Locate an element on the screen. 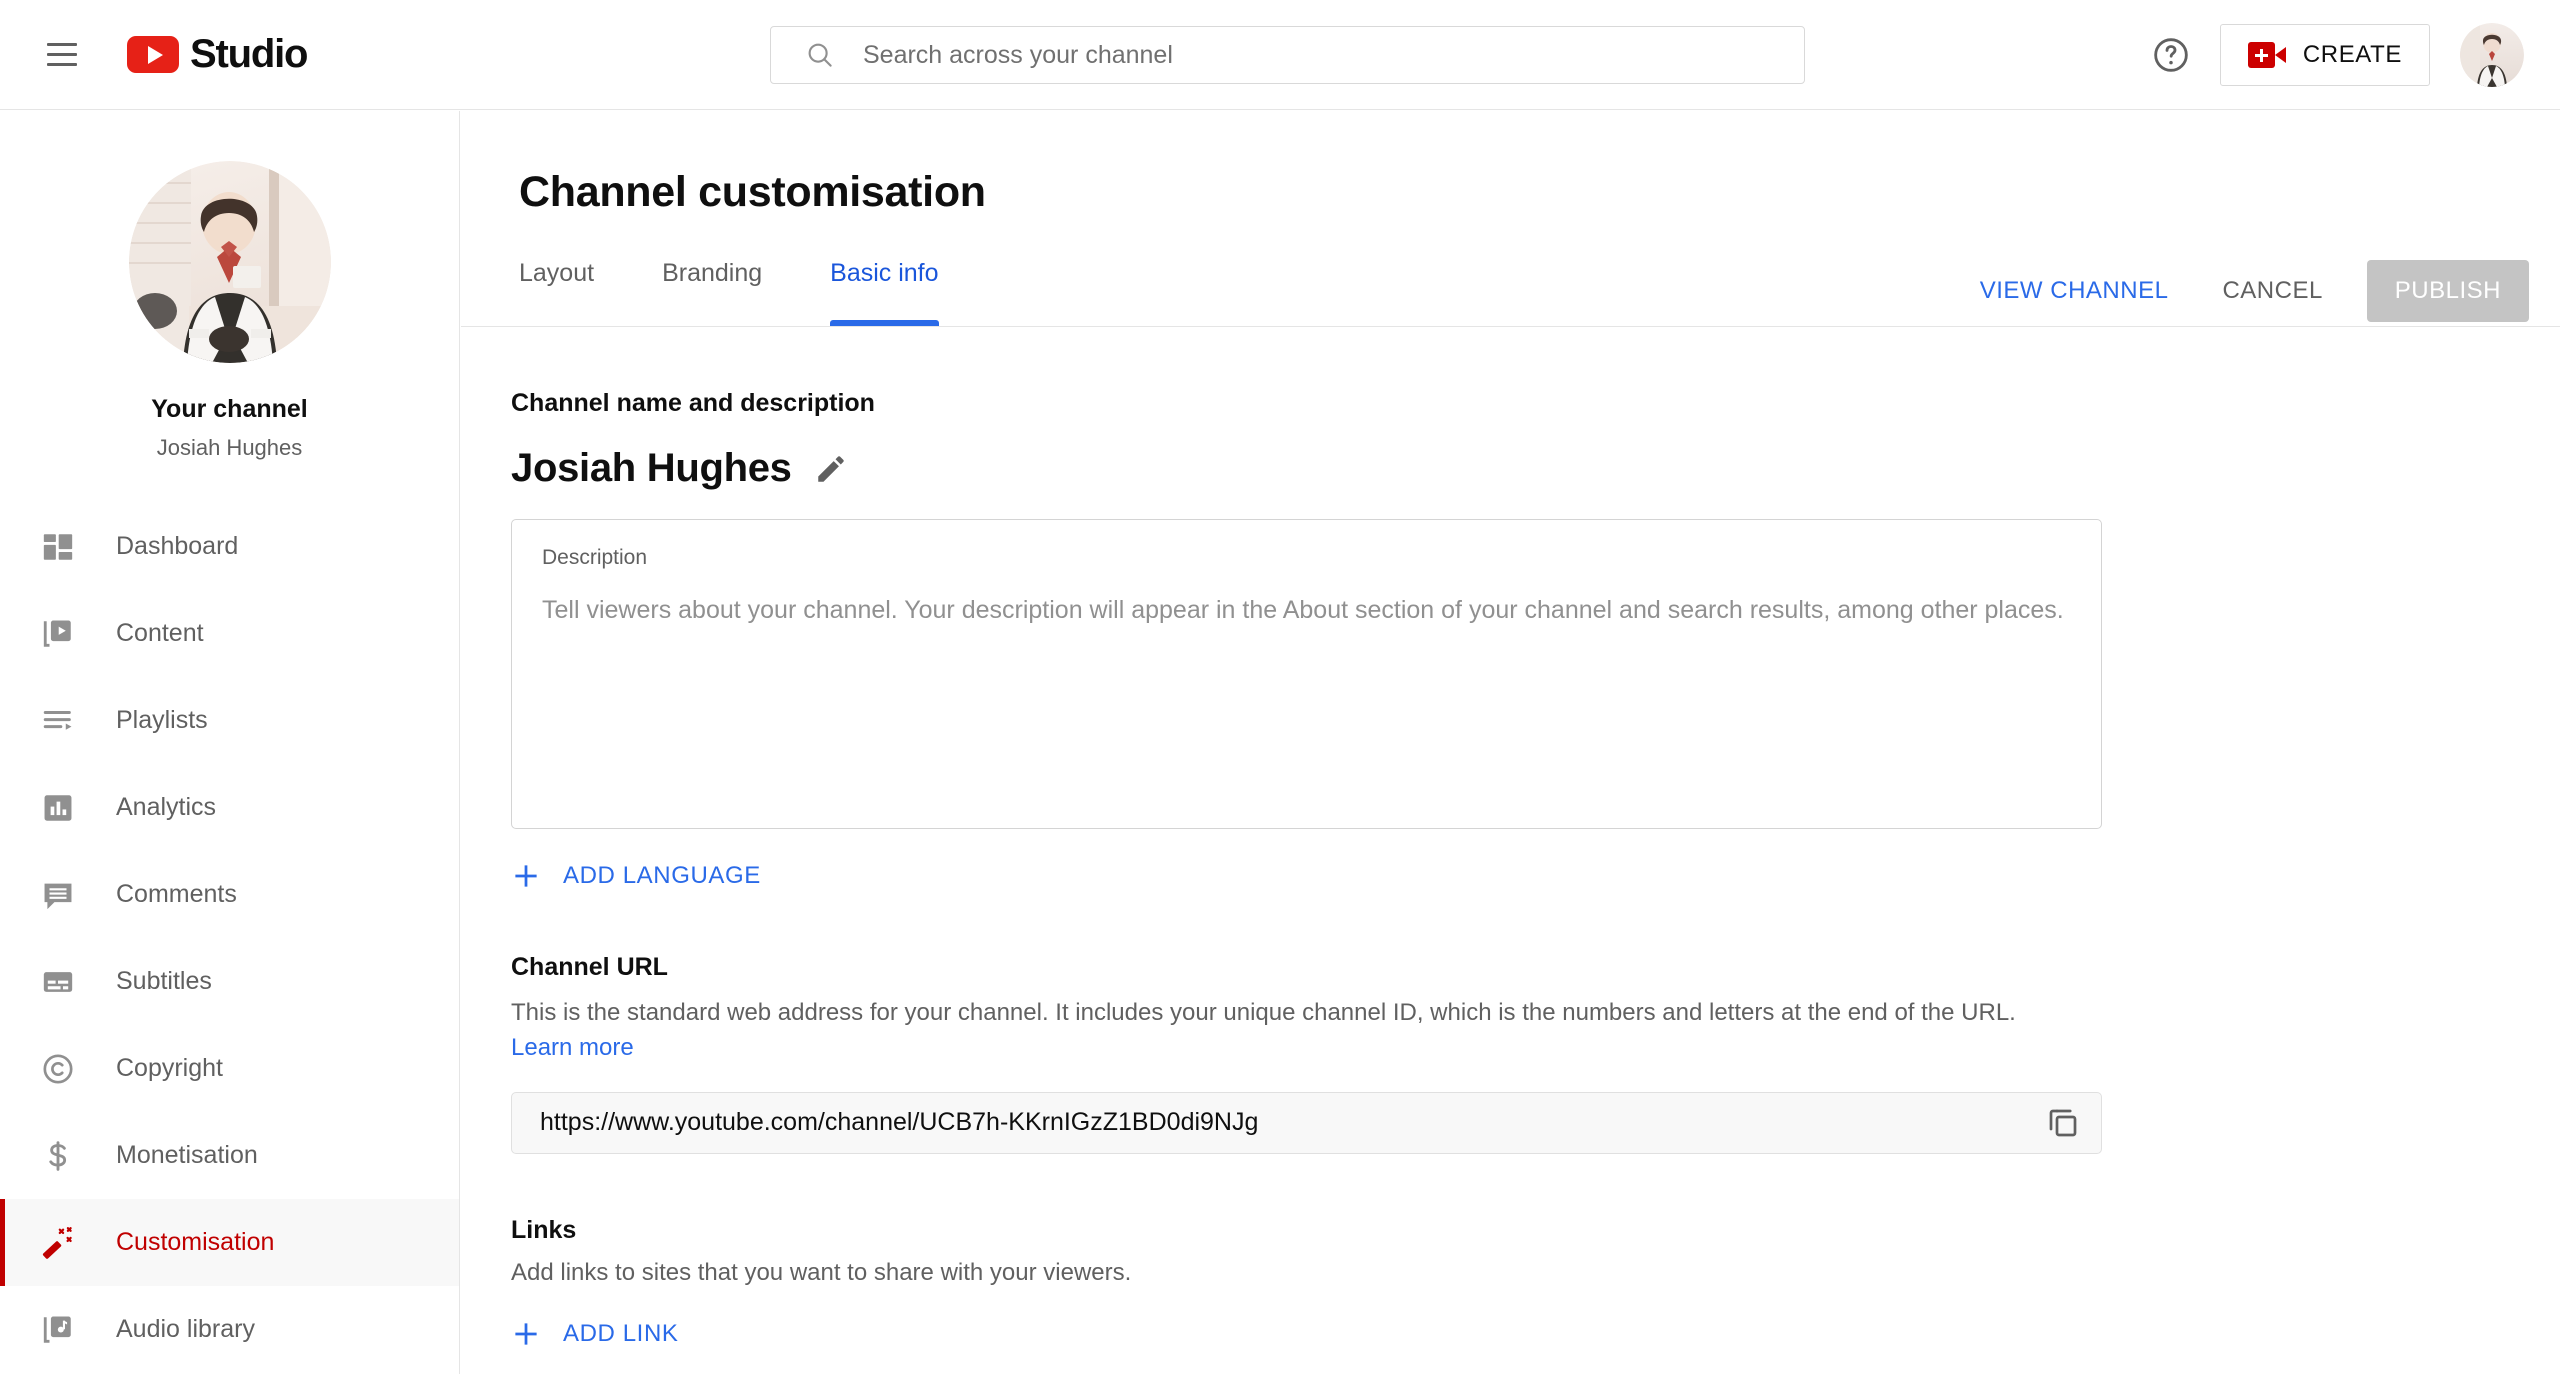 This screenshot has height=1374, width=2560. copyright-icon is located at coordinates (58, 1069).